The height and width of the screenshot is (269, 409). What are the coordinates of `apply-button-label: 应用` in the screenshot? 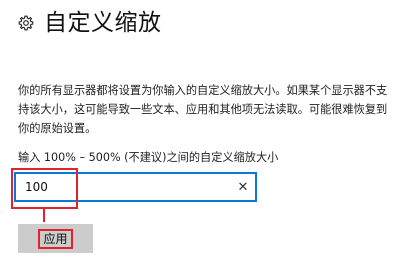 It's located at (55, 238).